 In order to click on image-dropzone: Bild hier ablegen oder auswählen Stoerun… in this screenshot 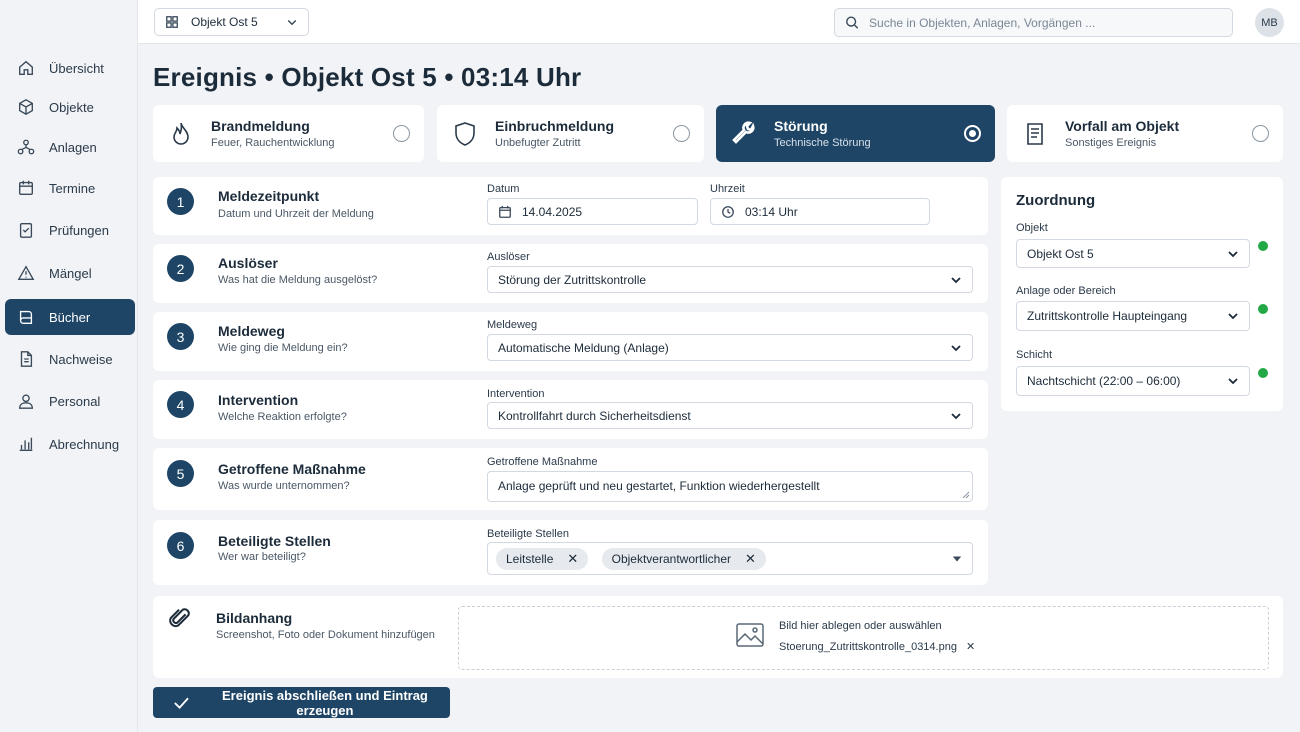, I will do `click(863, 638)`.